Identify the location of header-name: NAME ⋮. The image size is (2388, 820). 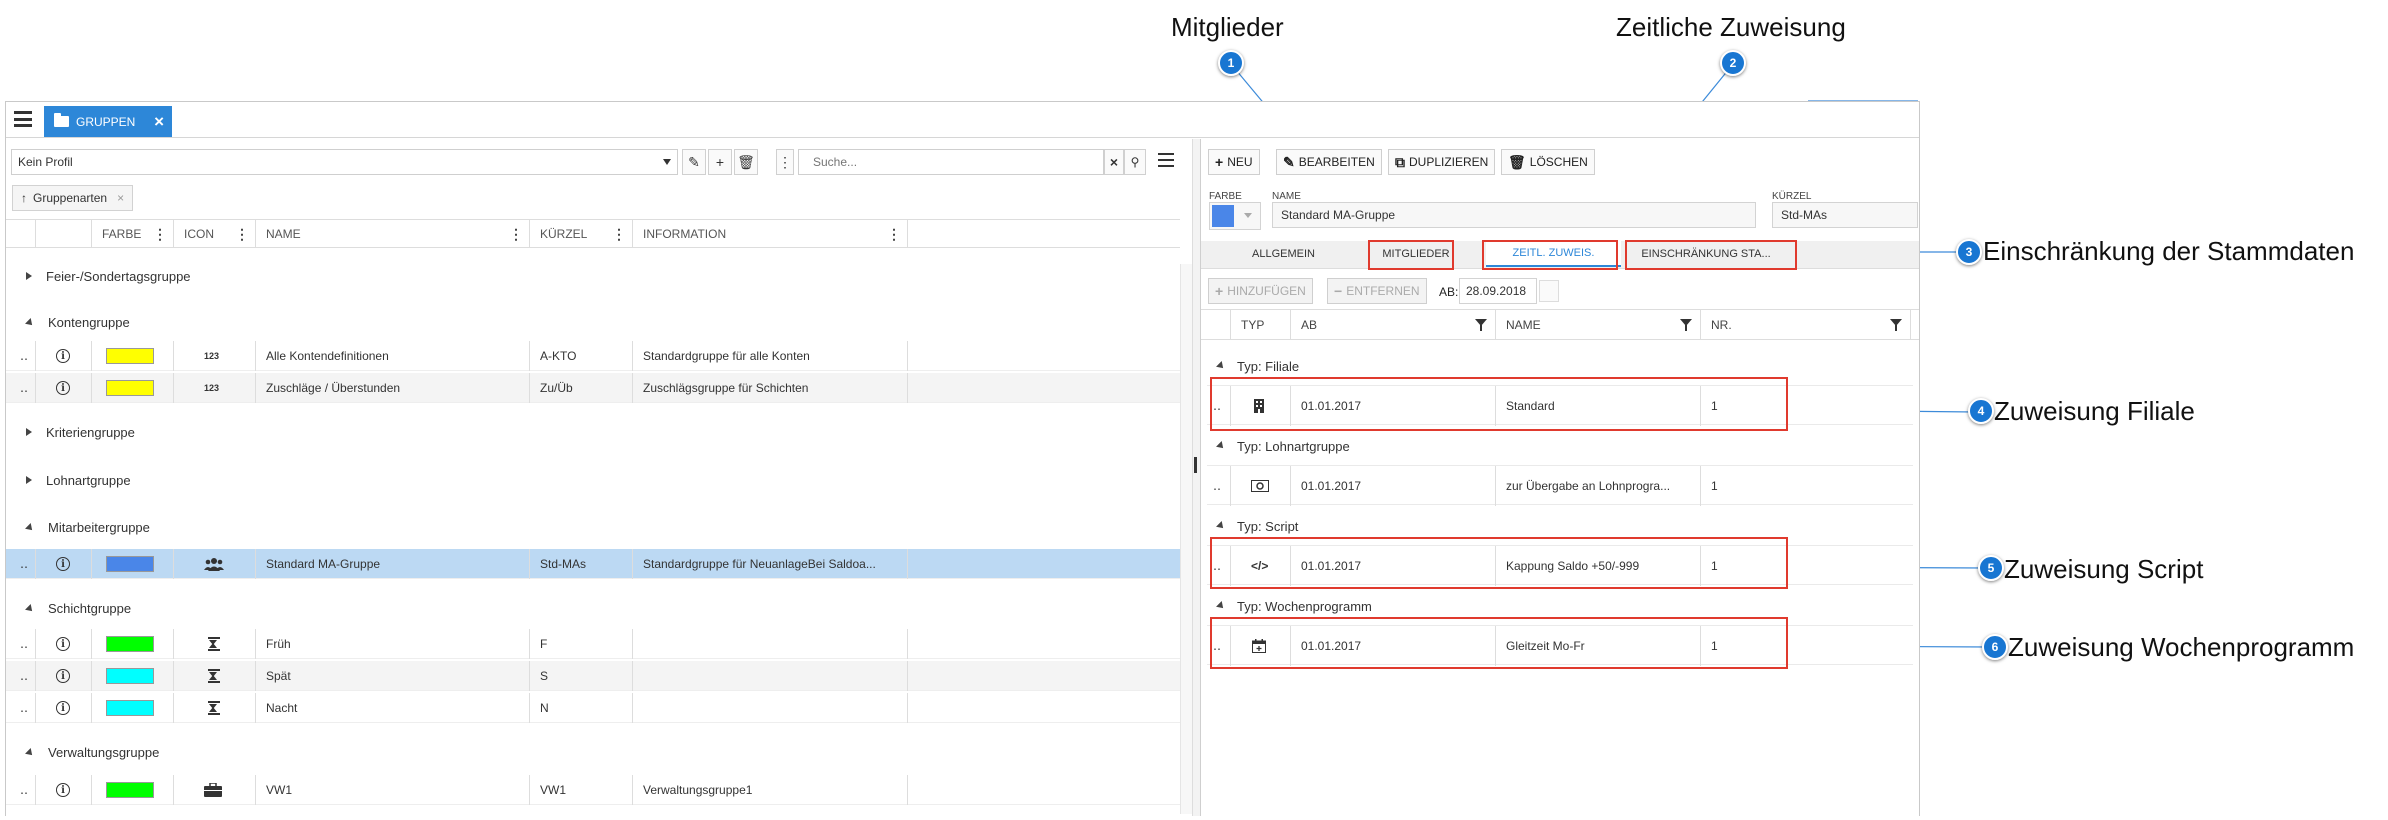
(393, 234).